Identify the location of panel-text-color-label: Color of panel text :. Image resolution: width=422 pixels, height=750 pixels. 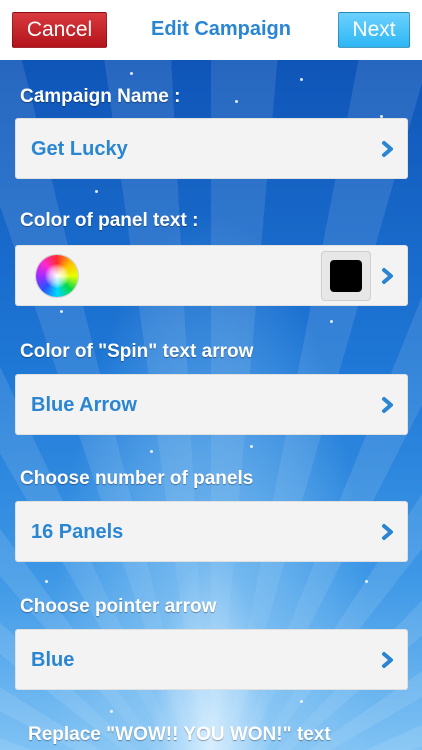
(109, 220).